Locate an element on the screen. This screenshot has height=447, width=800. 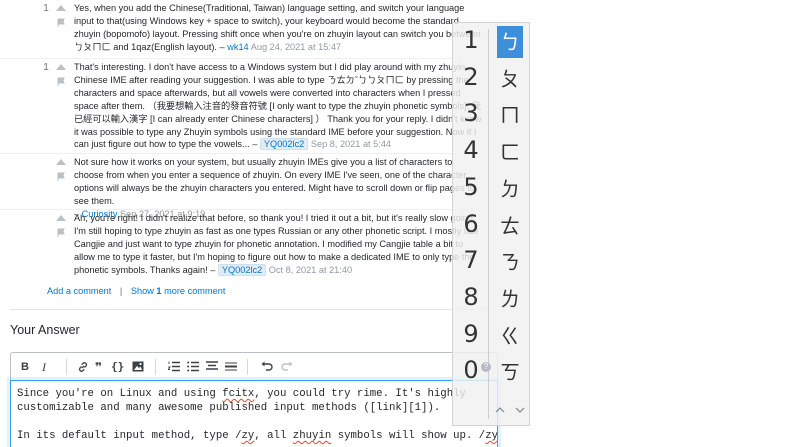
ime-candidate: 0ㄎ is located at coordinates (492, 372).